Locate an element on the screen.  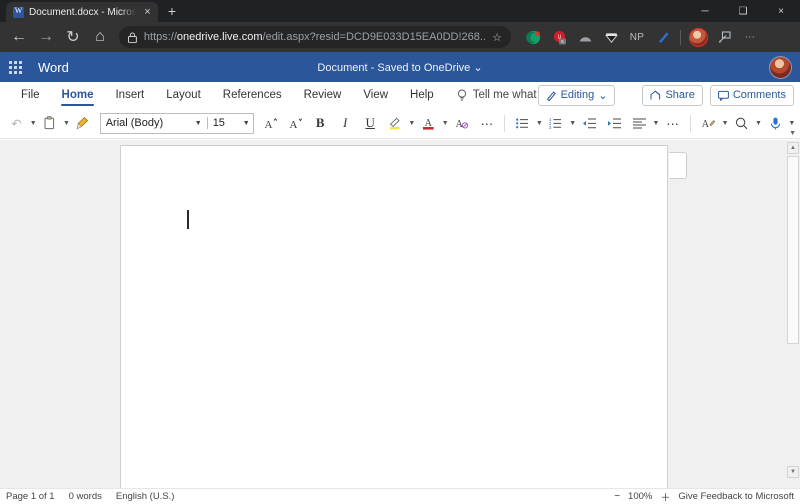
underline-button: U is located at coordinates (370, 123).